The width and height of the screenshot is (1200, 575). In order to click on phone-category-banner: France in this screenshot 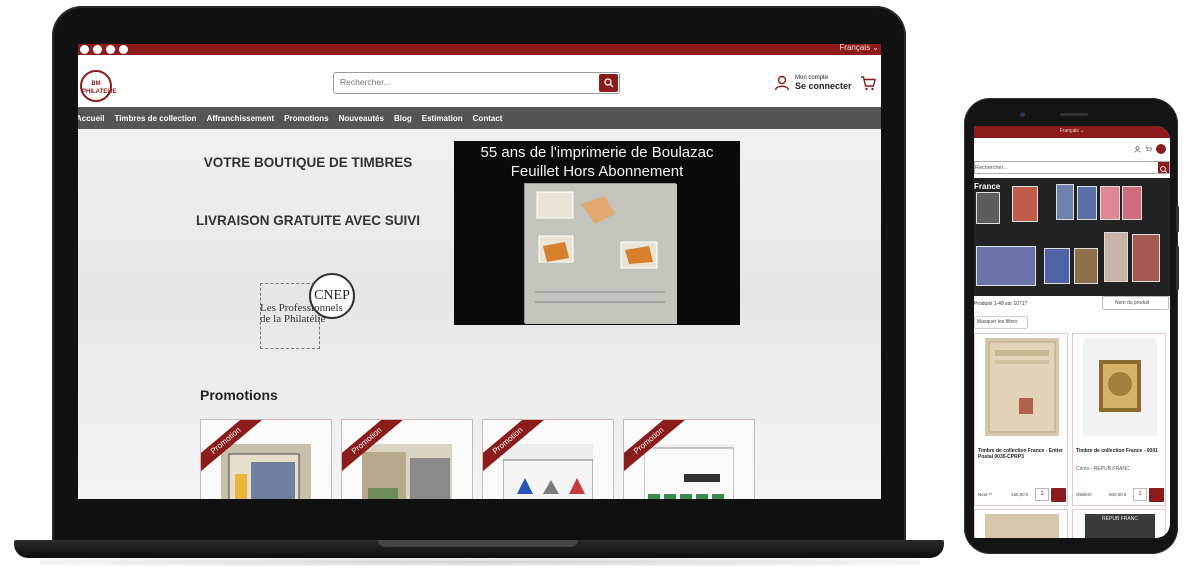, I will do `click(1072, 237)`.